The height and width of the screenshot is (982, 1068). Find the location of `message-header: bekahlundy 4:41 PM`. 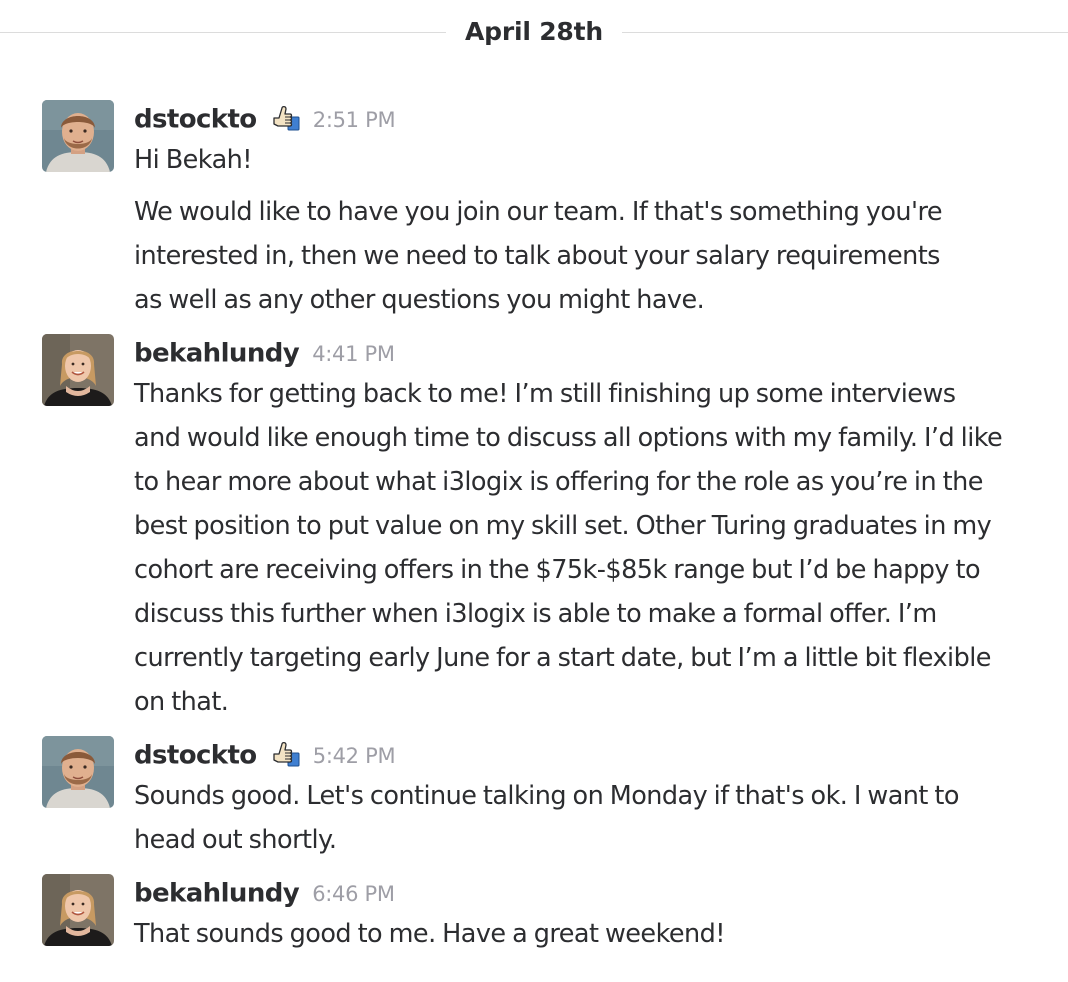

message-header: bekahlundy 4:41 PM is located at coordinates (574, 353).